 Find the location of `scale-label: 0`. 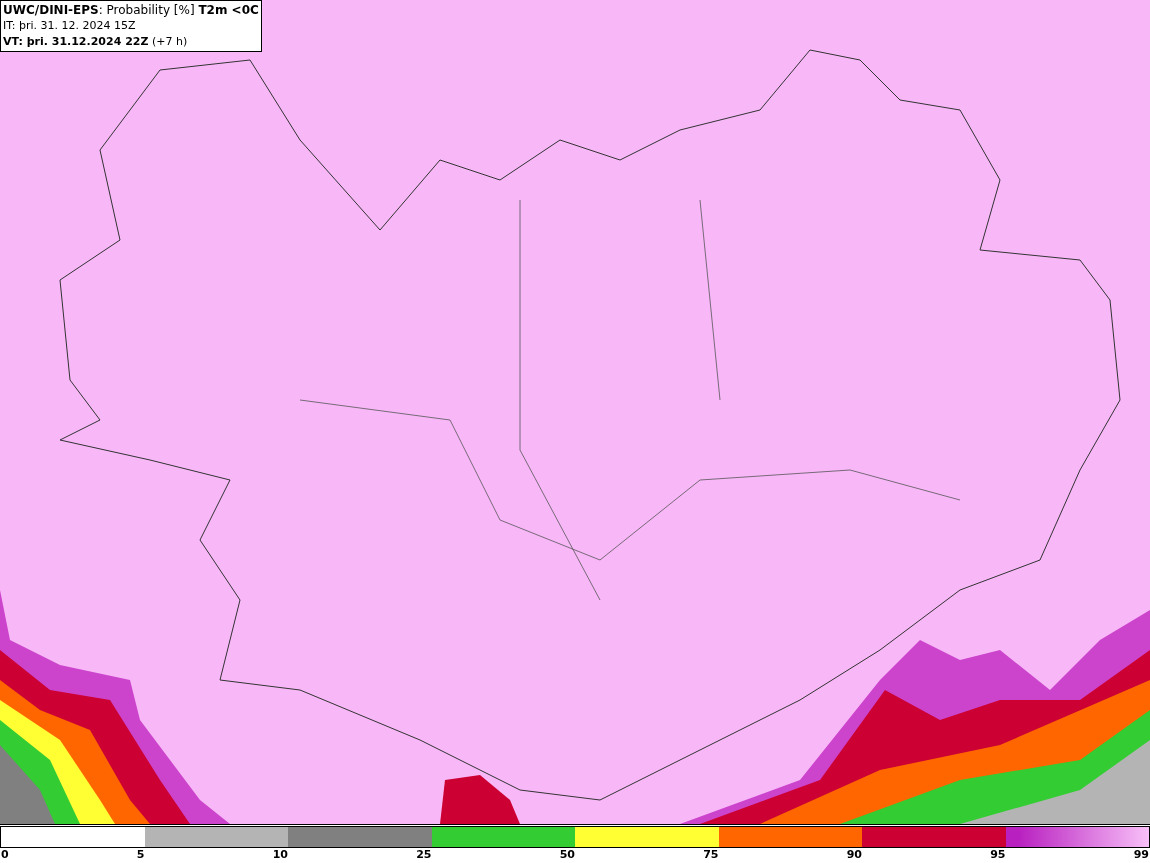

scale-label: 0 is located at coordinates (5, 855).